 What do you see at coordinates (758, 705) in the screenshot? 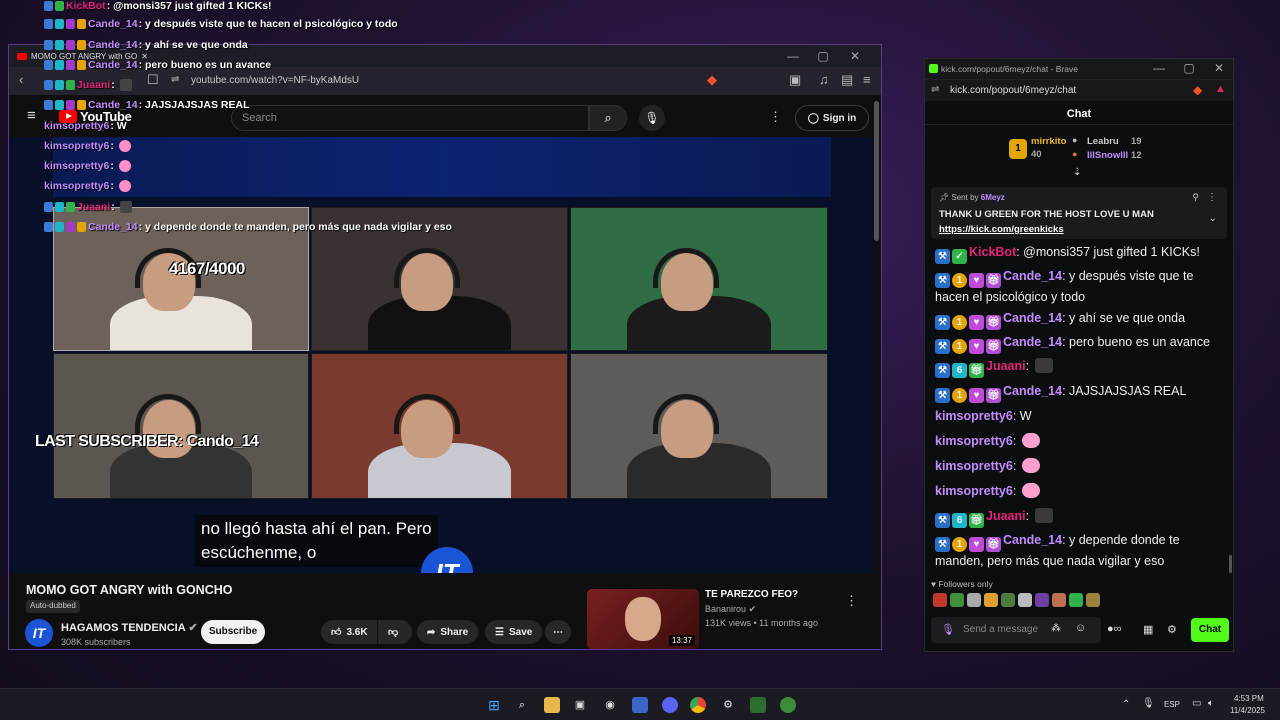
I see `nvidia-icon` at bounding box center [758, 705].